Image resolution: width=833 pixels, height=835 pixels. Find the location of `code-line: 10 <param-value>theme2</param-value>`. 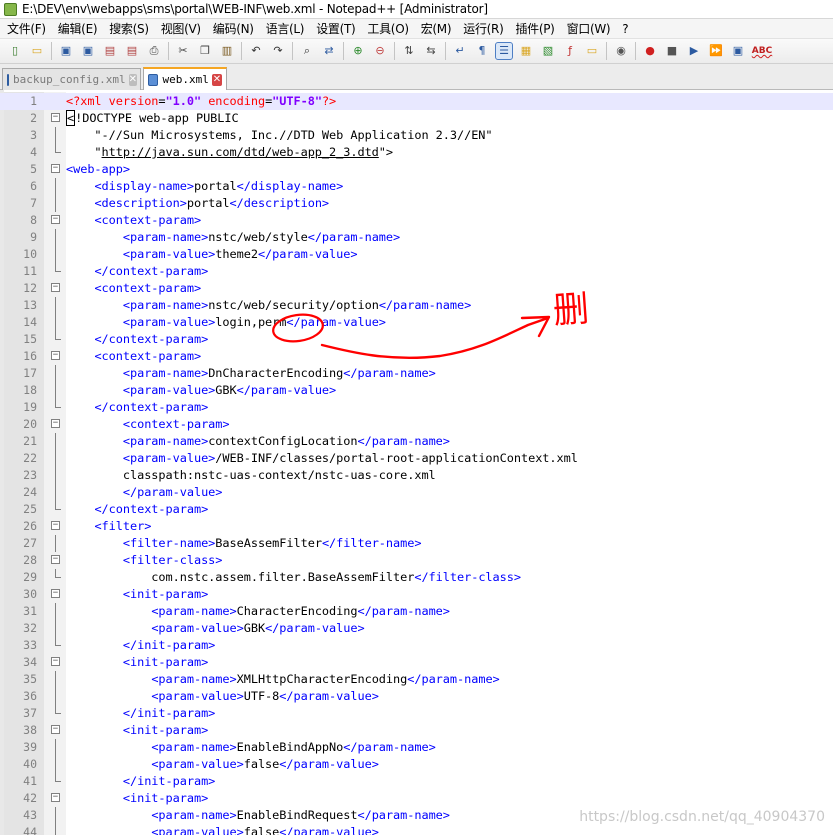

code-line: 10 <param-value>theme2</param-value> is located at coordinates (416, 254).